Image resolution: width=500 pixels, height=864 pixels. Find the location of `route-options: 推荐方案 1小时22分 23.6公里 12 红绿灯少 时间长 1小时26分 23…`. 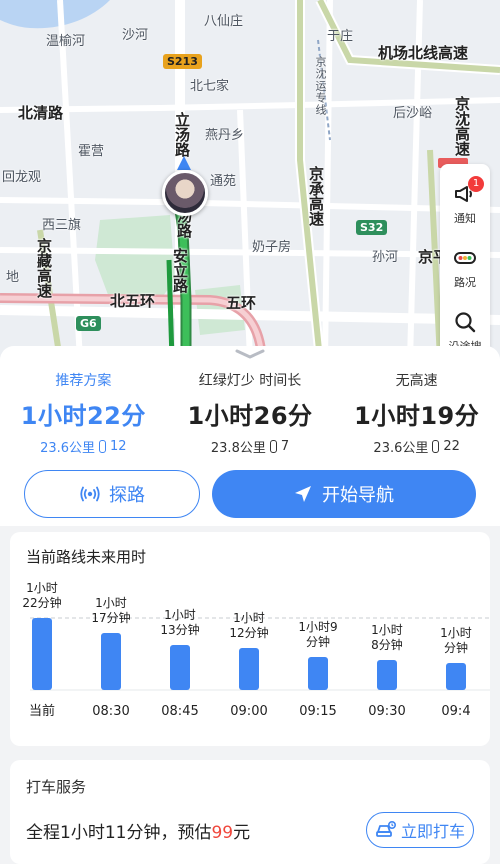

route-options: 推荐方案 1小时22分 23.6公里 12 红绿灯少 时间长 1小时26分 23… is located at coordinates (250, 413).